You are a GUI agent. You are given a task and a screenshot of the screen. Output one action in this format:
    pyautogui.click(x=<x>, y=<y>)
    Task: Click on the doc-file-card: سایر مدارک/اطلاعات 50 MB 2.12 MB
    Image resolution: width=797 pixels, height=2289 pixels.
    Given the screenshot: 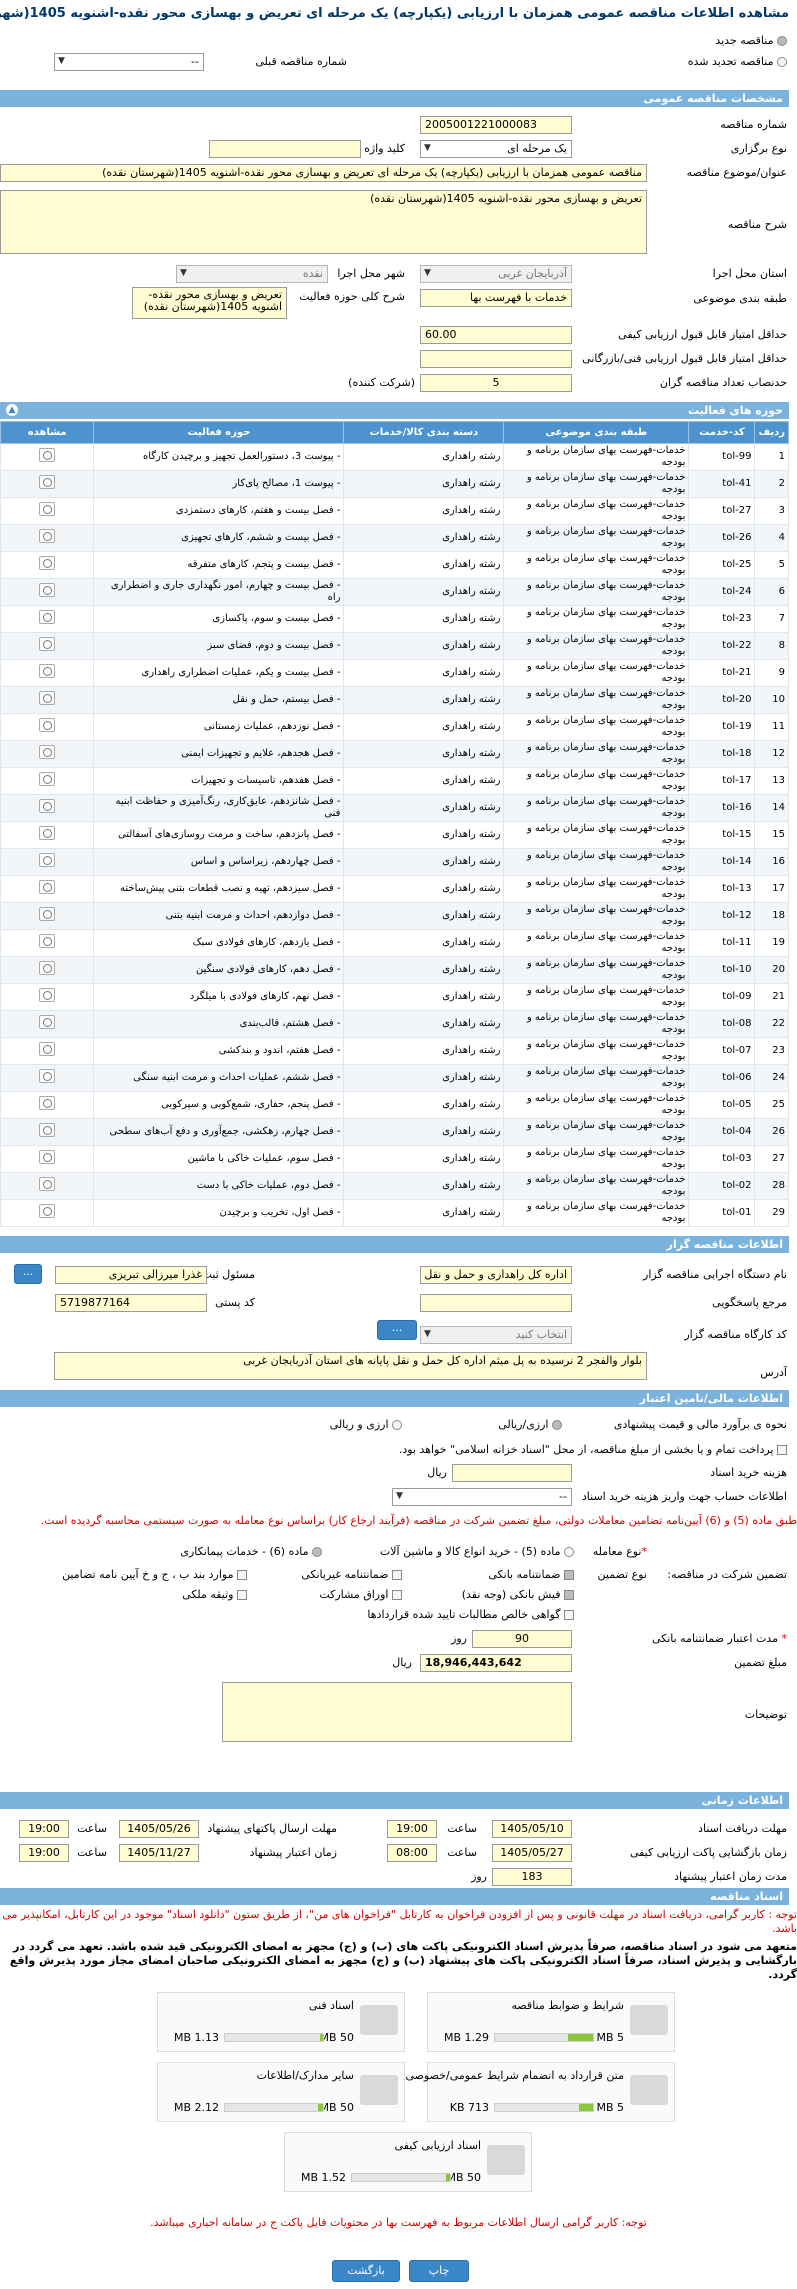 What is the action you would take?
    pyautogui.click(x=281, y=2092)
    